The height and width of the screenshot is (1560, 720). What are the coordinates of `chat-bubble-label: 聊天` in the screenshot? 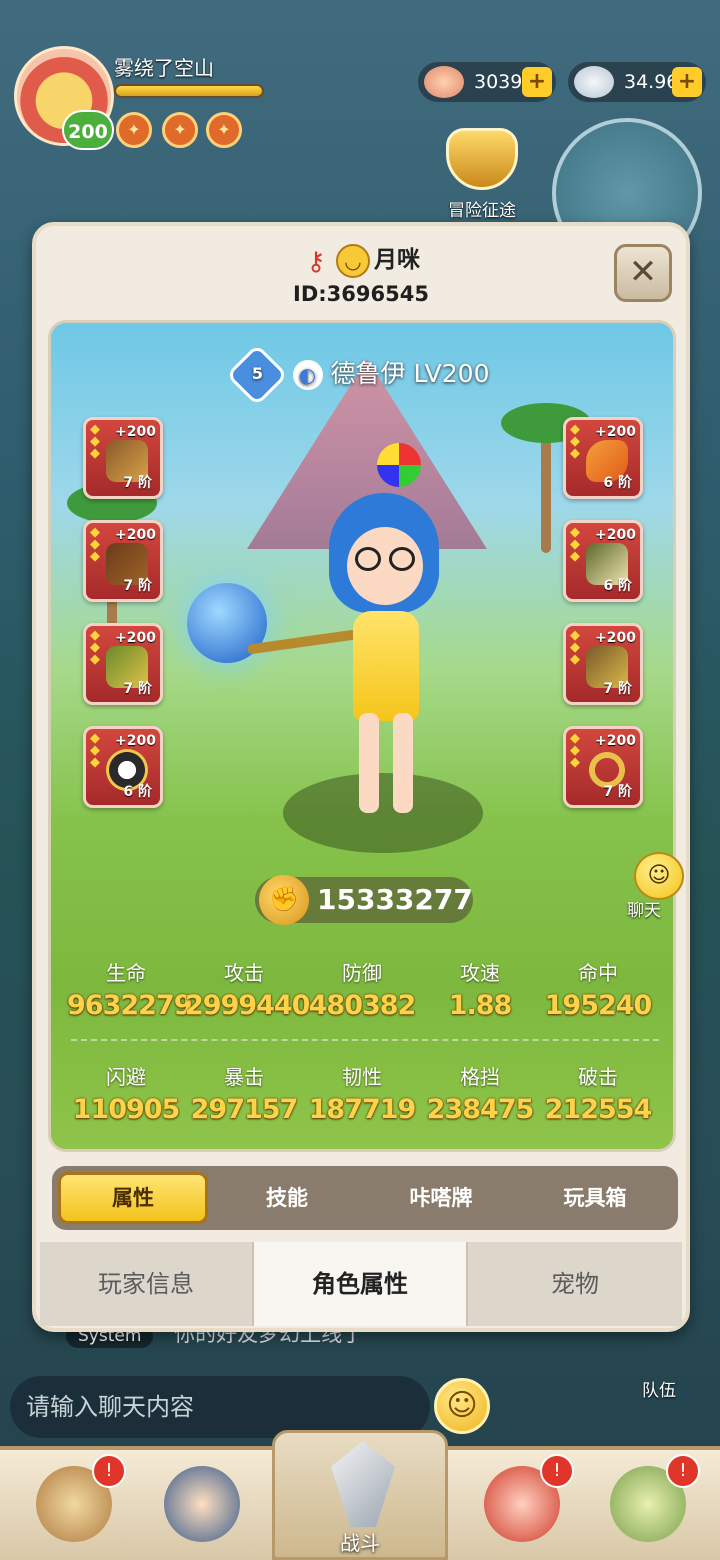 It's located at (644, 911).